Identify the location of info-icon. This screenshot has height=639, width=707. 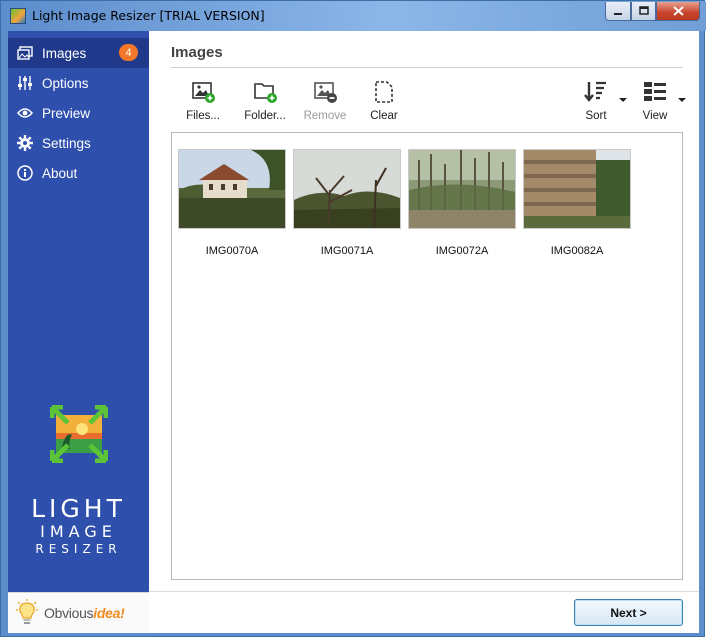
(25, 173).